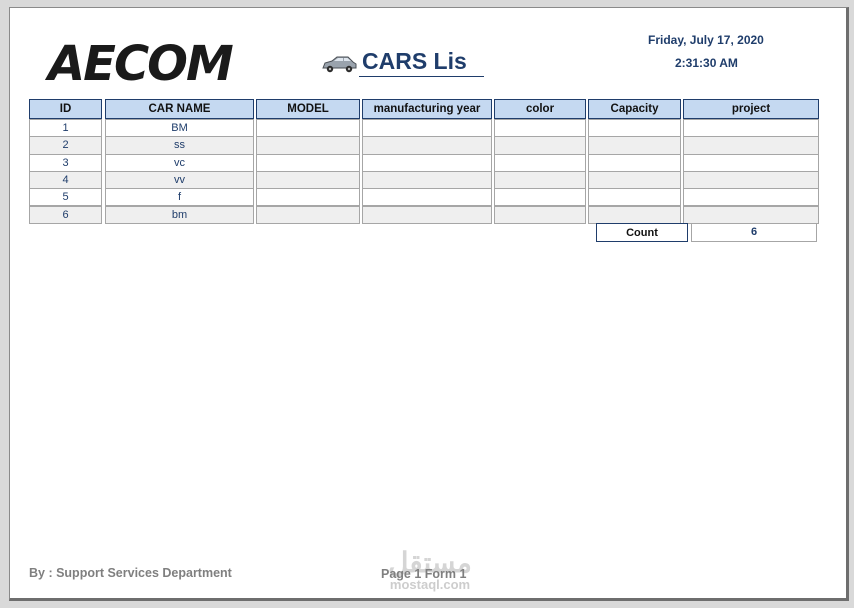  Describe the element at coordinates (424, 574) in the screenshot. I see `footer-page-number: Page 1 Form 1` at that location.